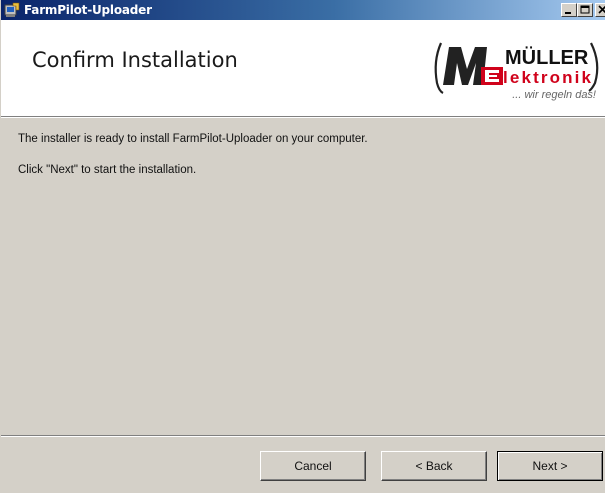 This screenshot has width=605, height=493. What do you see at coordinates (547, 77) in the screenshot?
I see `logo-text-bottom: lektronik` at bounding box center [547, 77].